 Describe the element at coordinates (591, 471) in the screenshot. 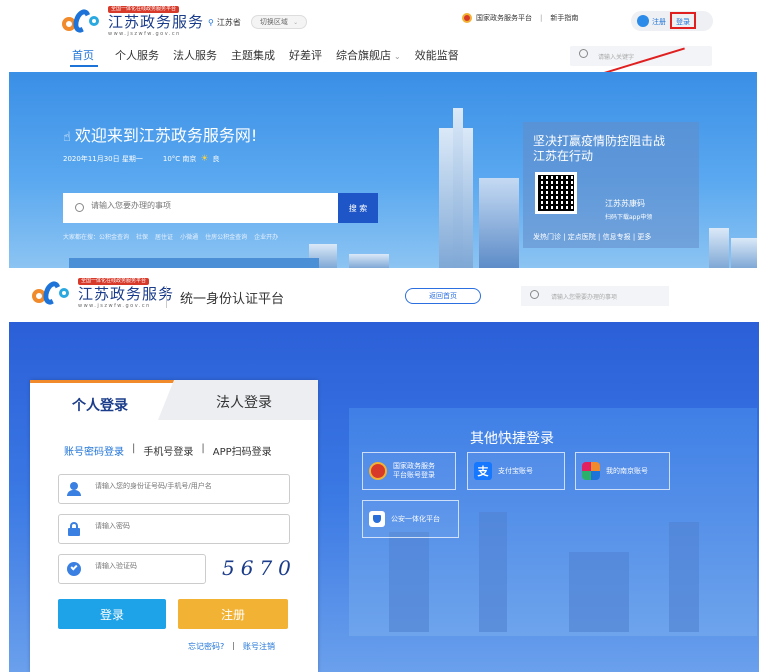

I see `nanjing-app-icon` at that location.